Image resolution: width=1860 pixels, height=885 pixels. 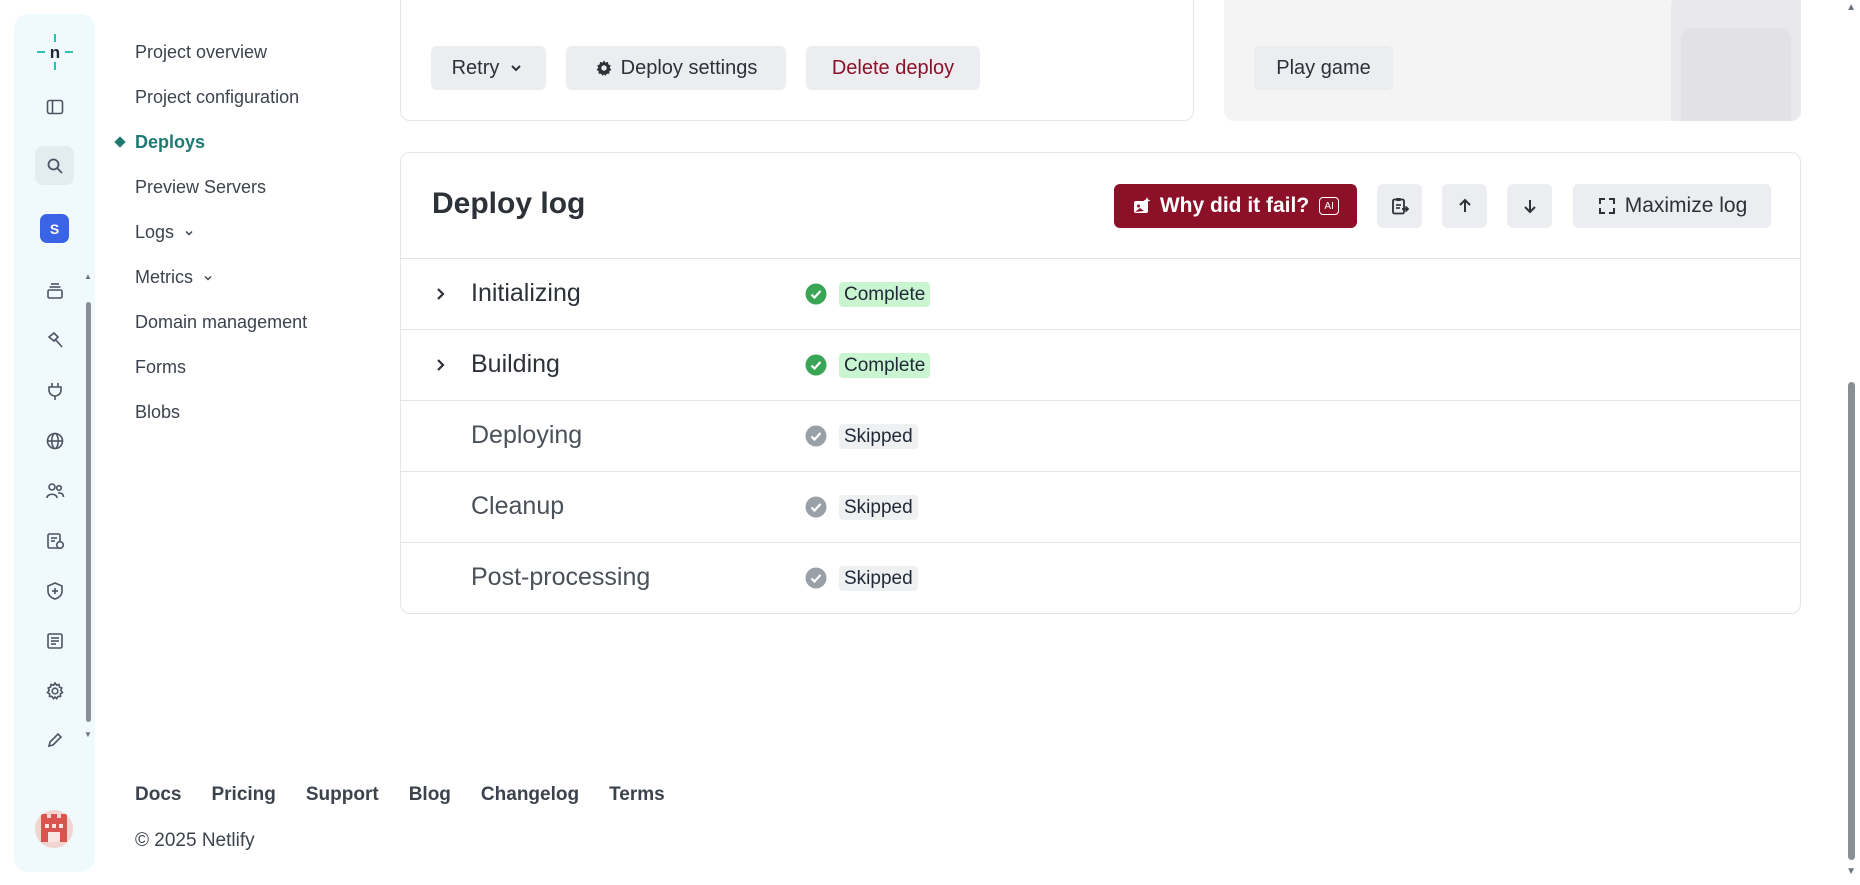 What do you see at coordinates (217, 97) in the screenshot?
I see `nav-project-configuration: Project configuration` at bounding box center [217, 97].